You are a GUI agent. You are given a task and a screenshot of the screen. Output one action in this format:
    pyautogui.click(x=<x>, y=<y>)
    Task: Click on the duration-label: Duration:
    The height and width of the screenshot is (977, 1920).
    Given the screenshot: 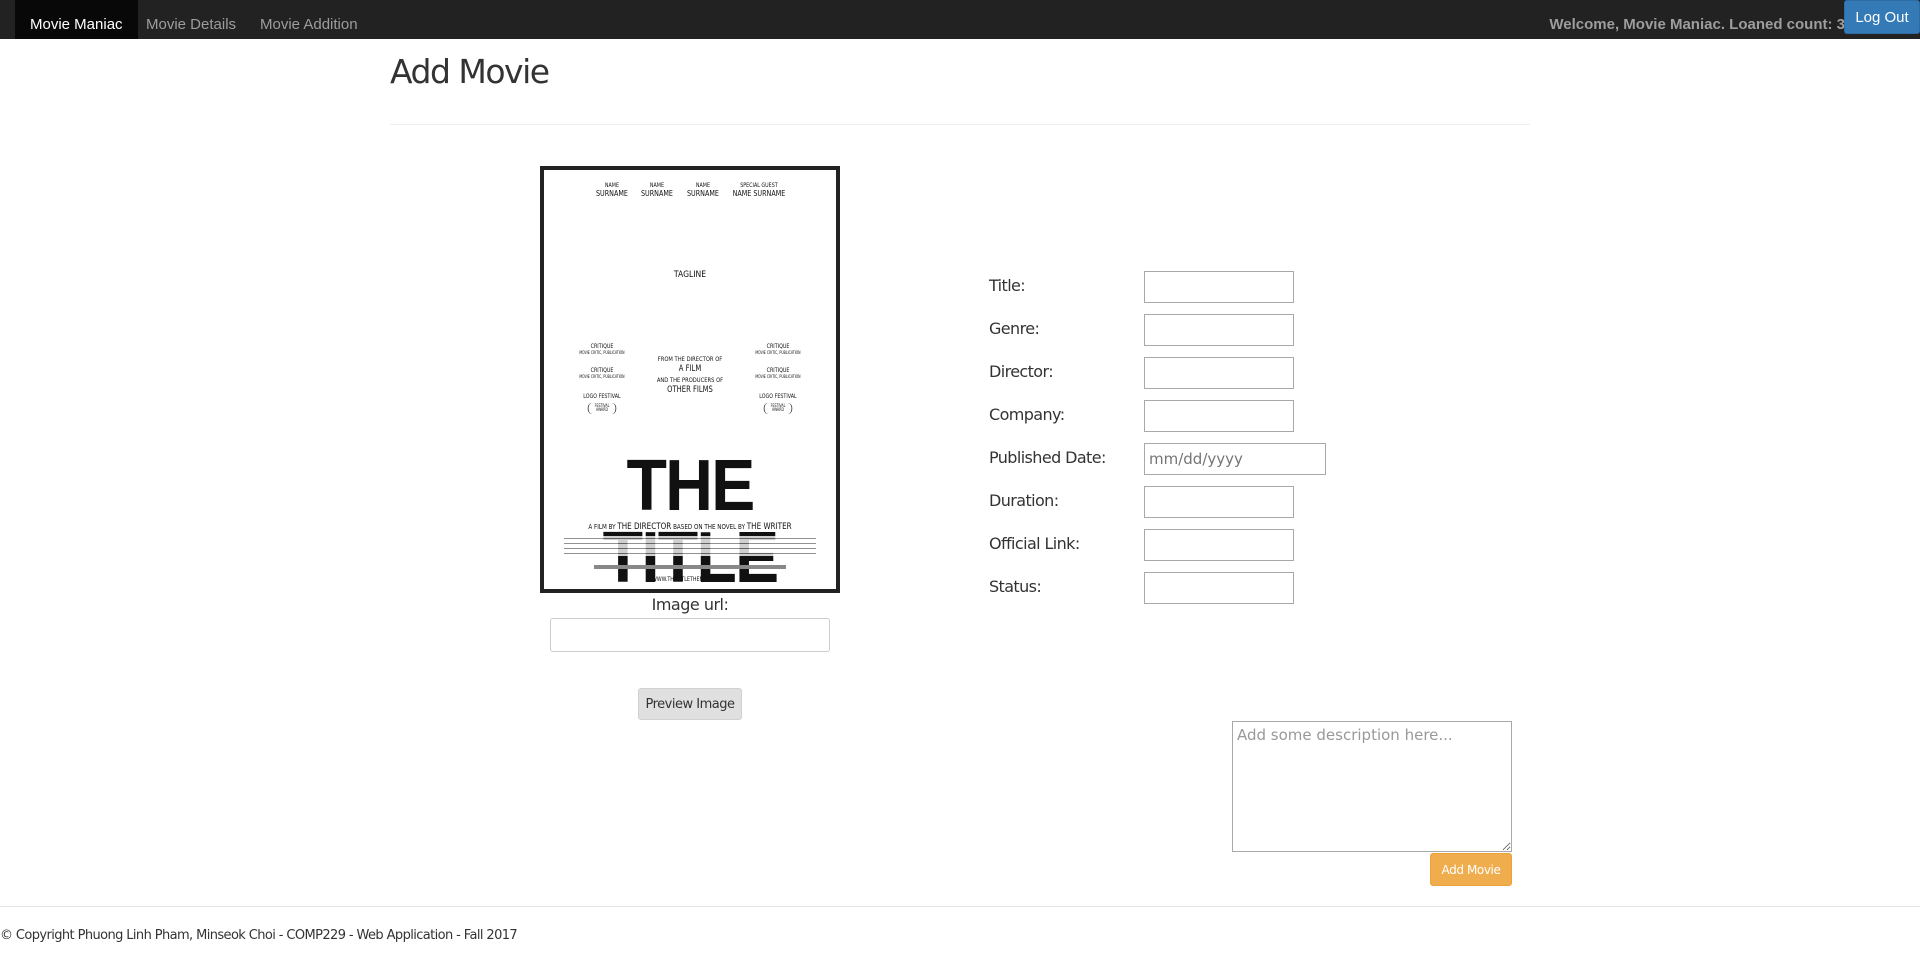 What is the action you would take?
    pyautogui.click(x=1024, y=500)
    